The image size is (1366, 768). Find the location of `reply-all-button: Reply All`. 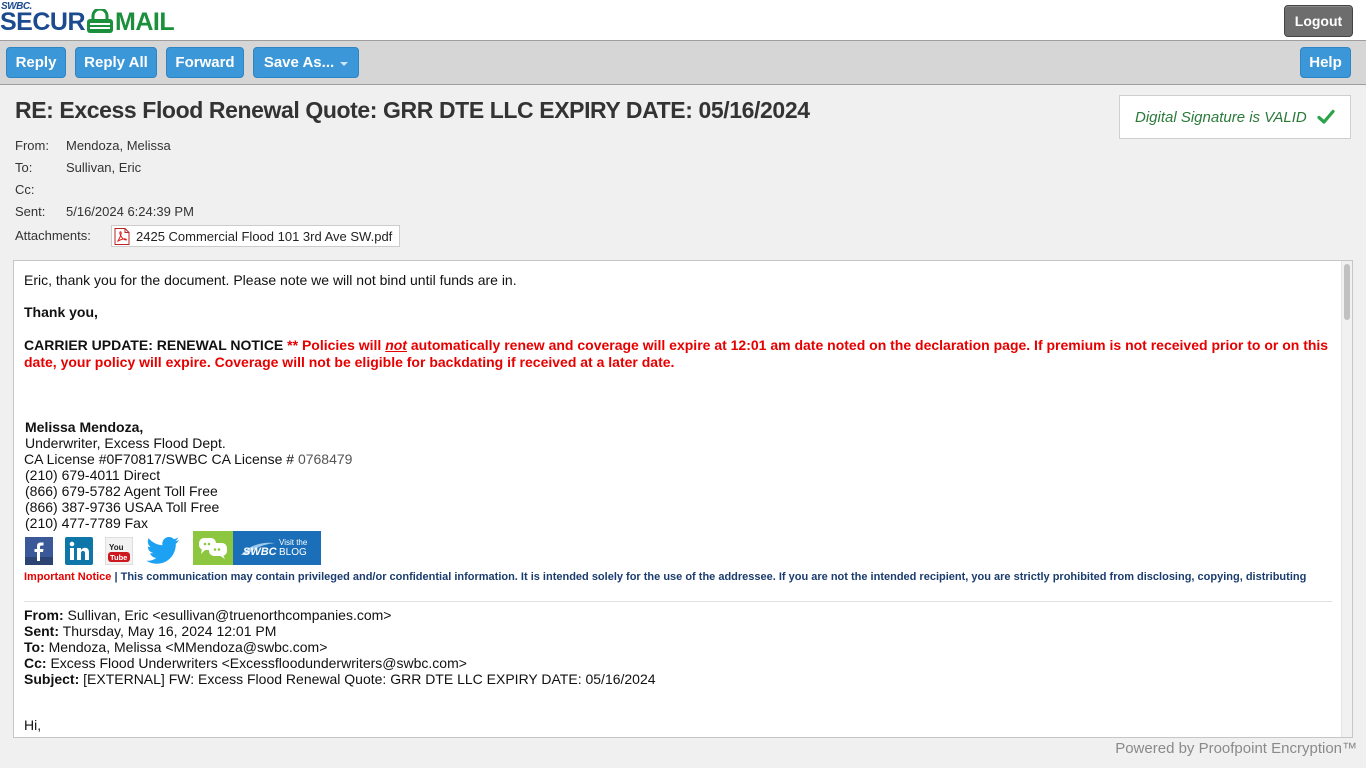

reply-all-button: Reply All is located at coordinates (116, 62).